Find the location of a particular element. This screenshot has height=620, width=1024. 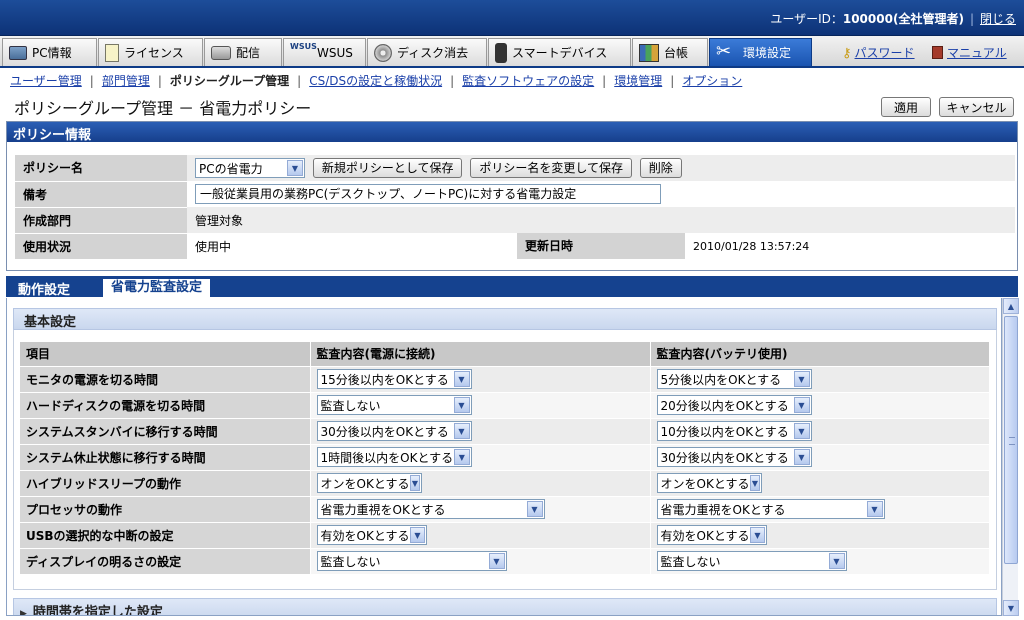

battery-select: 省電力重視をOKとする ▼ is located at coordinates (770, 509).